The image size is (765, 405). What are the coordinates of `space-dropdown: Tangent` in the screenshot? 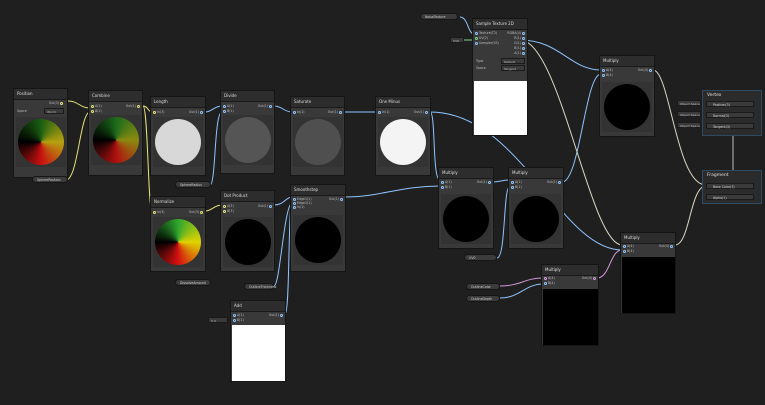 It's located at (513, 68).